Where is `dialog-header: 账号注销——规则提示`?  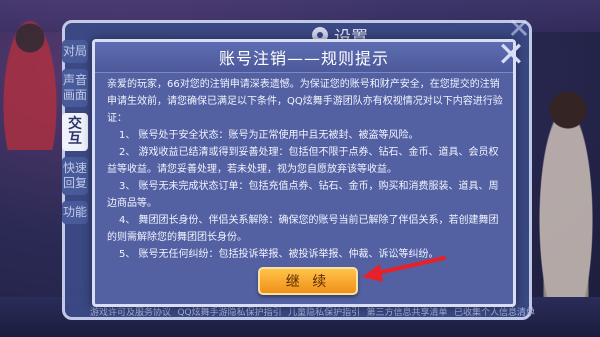
dialog-header: 账号注销——规则提示 is located at coordinates (304, 57).